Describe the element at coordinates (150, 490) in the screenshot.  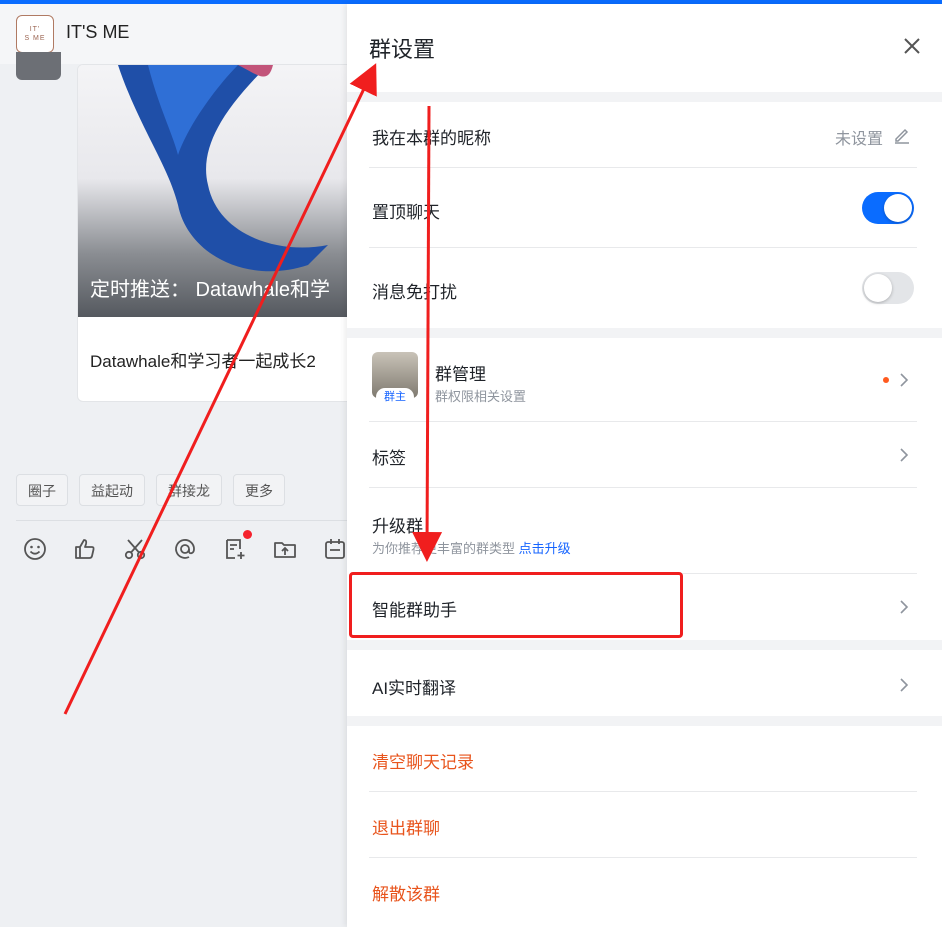
I see `quick-actions: 圈子 益起动 群接龙 更多` at that location.